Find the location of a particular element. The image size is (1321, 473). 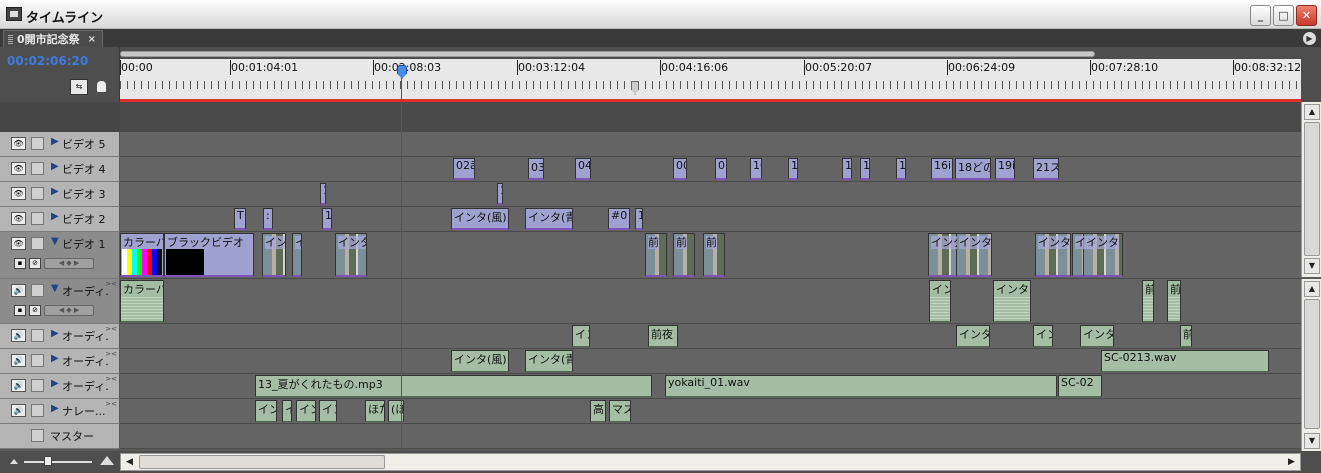

clip: 00 is located at coordinates (680, 169).